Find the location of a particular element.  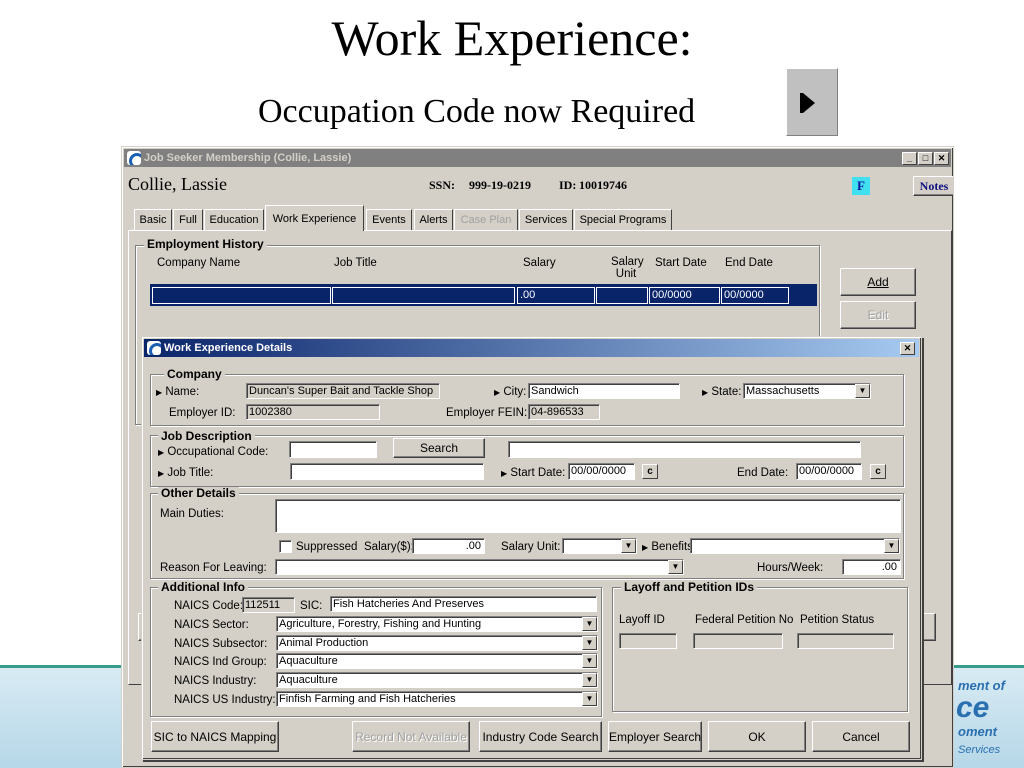

naics-ind-group-value: Aquaculture is located at coordinates (308, 661).